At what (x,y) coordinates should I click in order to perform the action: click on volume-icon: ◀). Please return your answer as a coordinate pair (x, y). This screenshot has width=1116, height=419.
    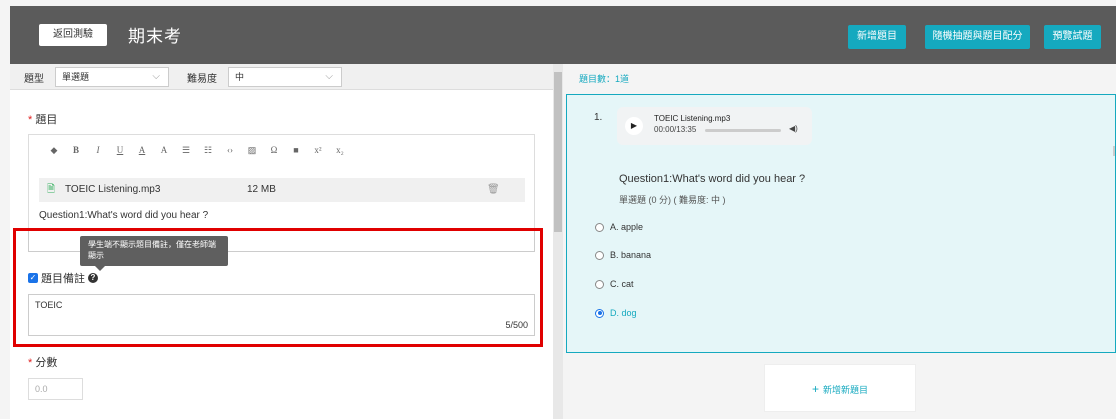
    Looking at the image, I should click on (793, 128).